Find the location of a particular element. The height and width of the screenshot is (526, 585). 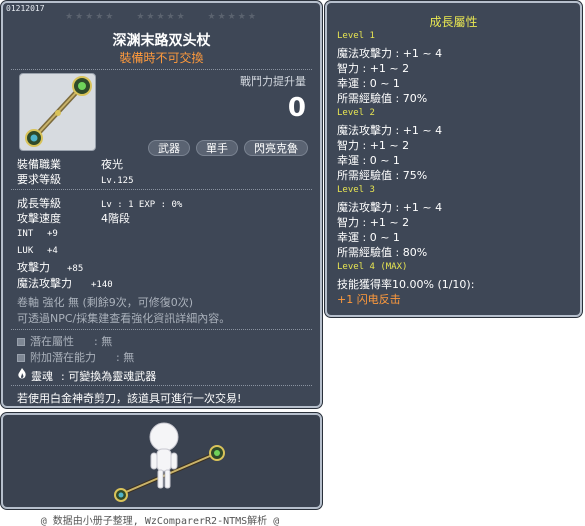

tag-weapon: 武器 is located at coordinates (169, 148).